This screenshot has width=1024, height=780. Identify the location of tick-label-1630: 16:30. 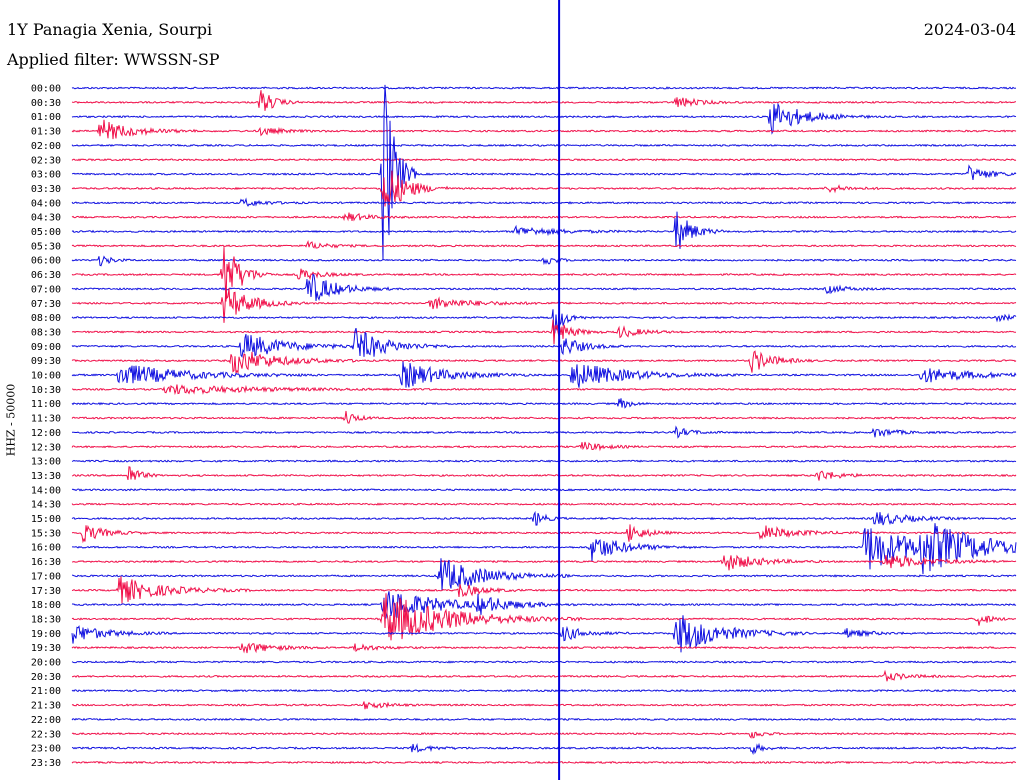
(46, 562).